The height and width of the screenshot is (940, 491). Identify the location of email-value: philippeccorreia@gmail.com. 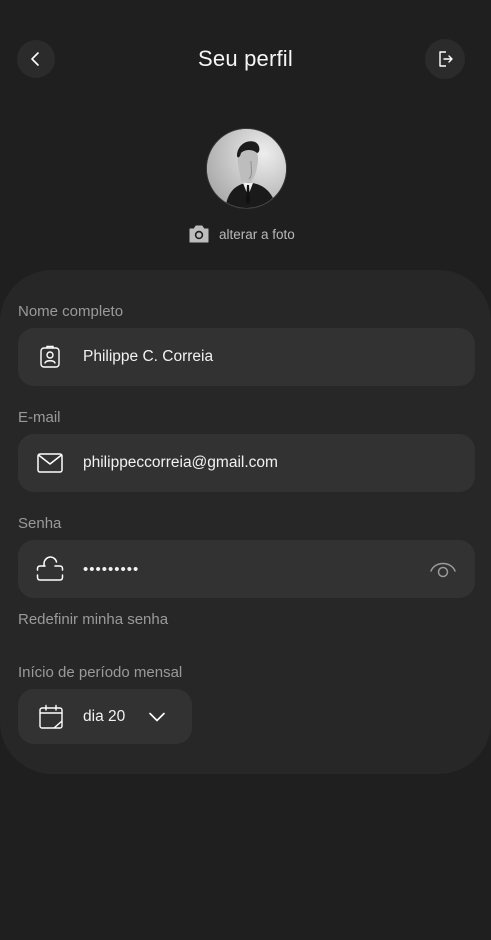
(180, 462).